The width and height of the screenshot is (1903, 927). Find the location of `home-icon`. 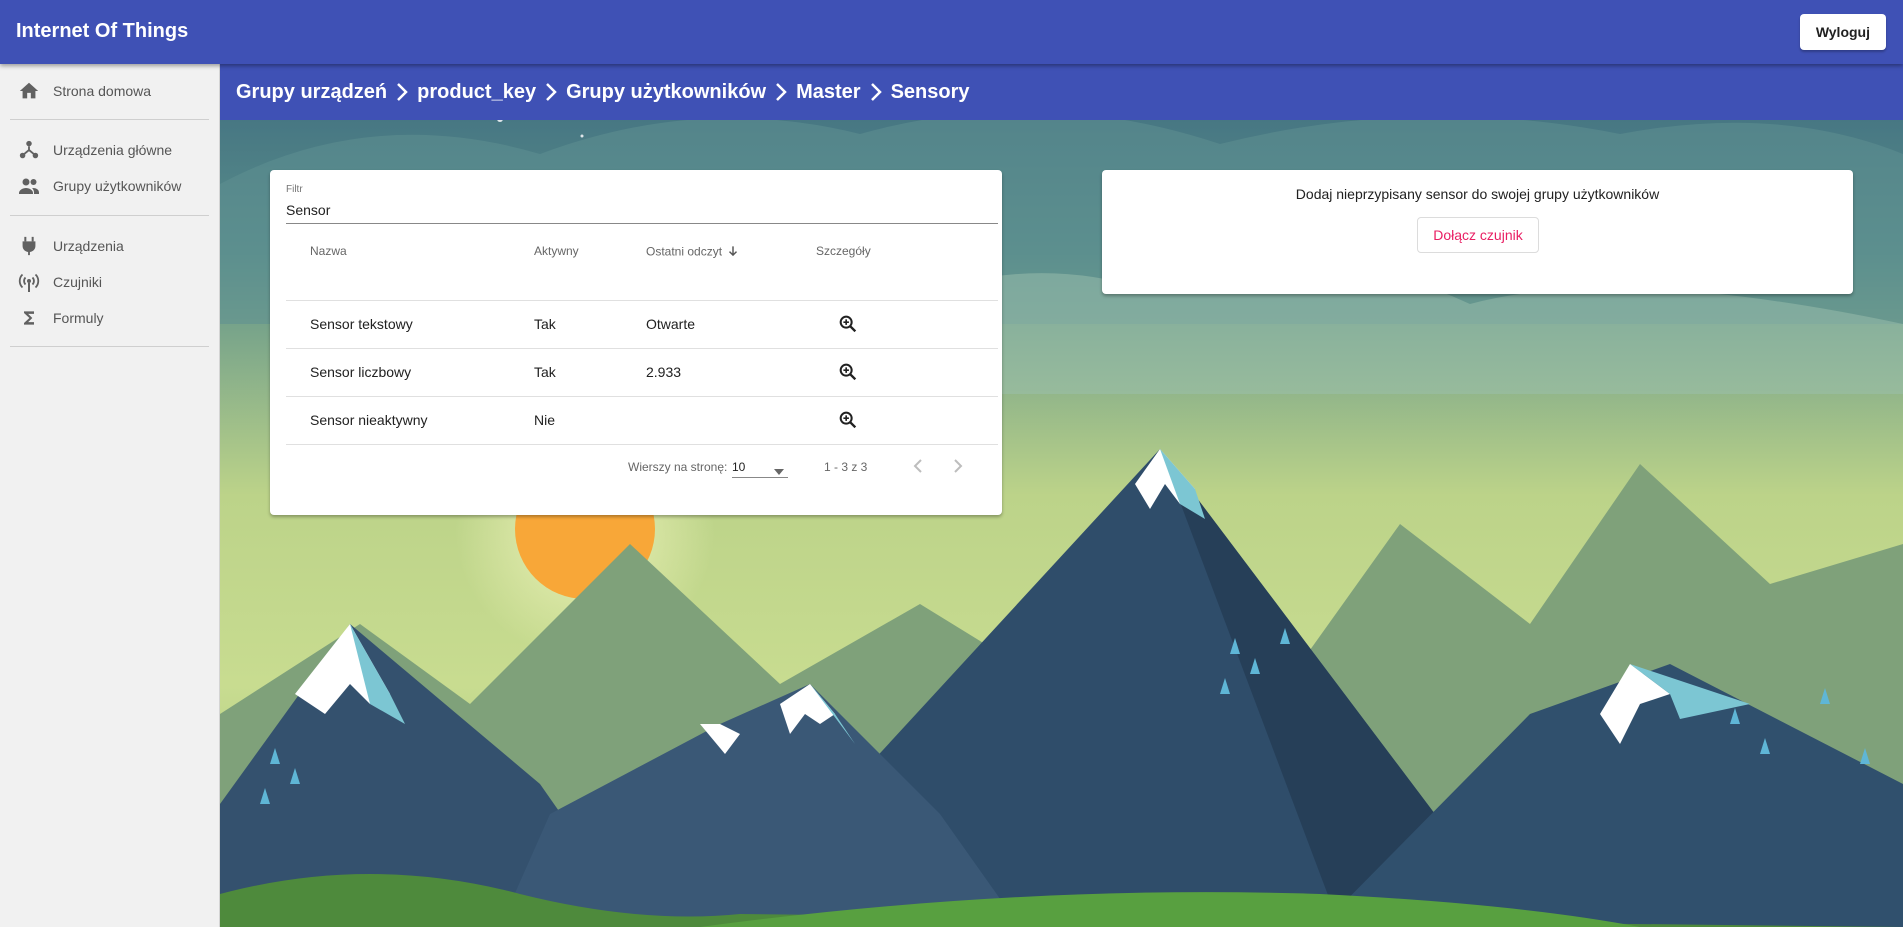

home-icon is located at coordinates (29, 91).